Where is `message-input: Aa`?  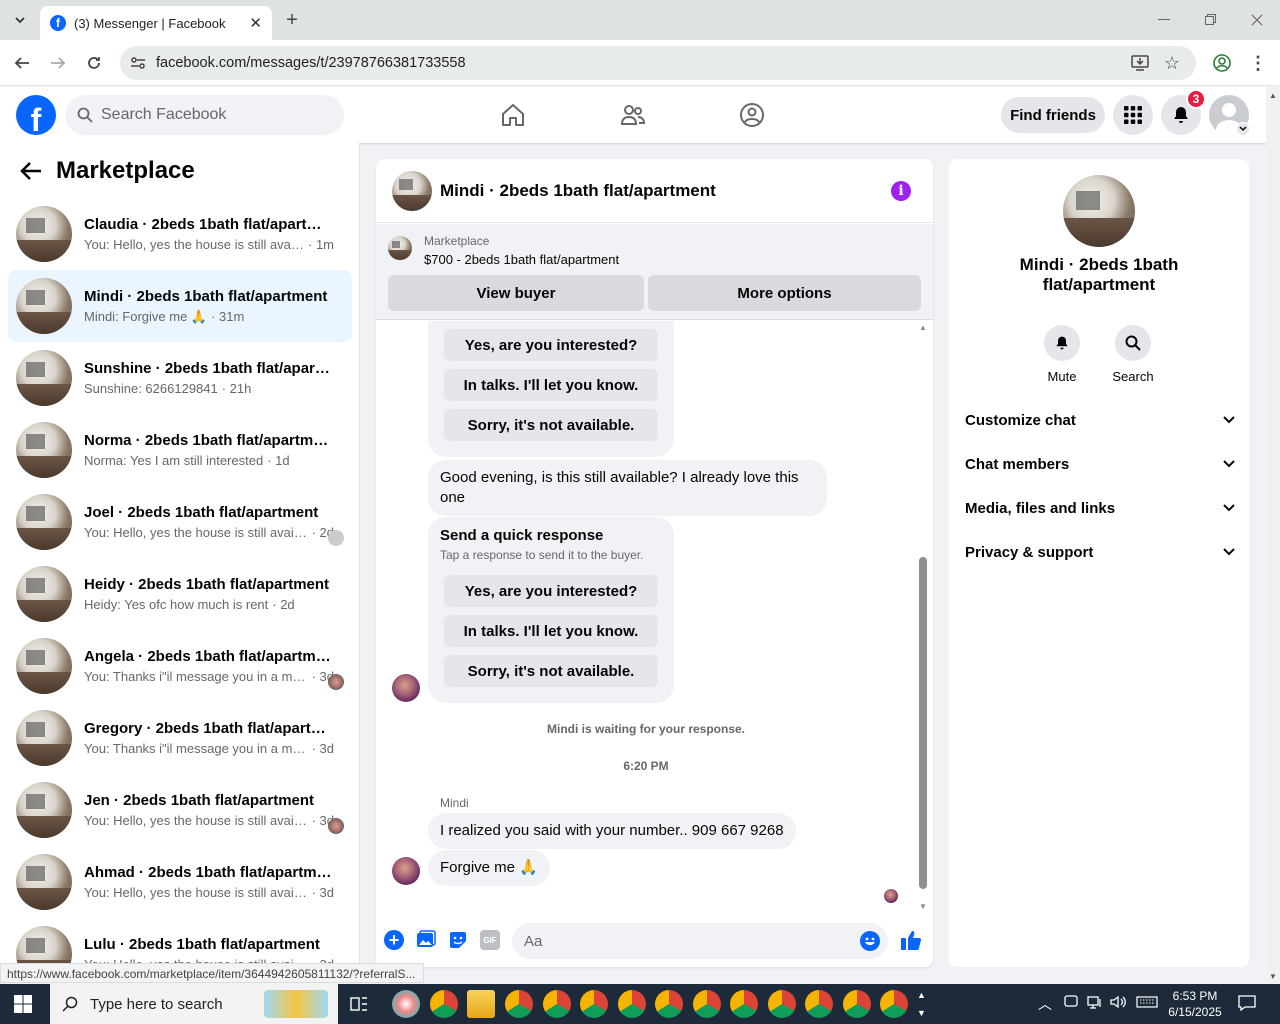
message-input: Aa is located at coordinates (700, 941).